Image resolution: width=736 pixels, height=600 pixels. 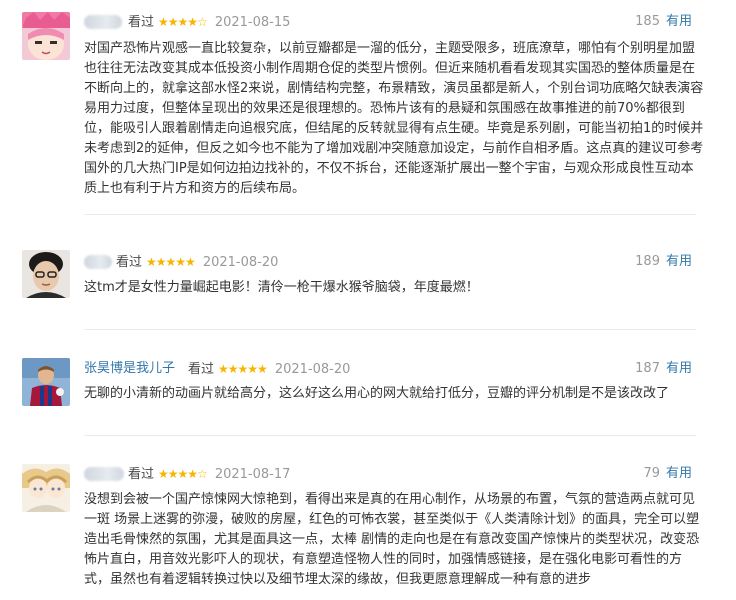 What do you see at coordinates (663, 22) in the screenshot?
I see `vote-area: 185 有用` at bounding box center [663, 22].